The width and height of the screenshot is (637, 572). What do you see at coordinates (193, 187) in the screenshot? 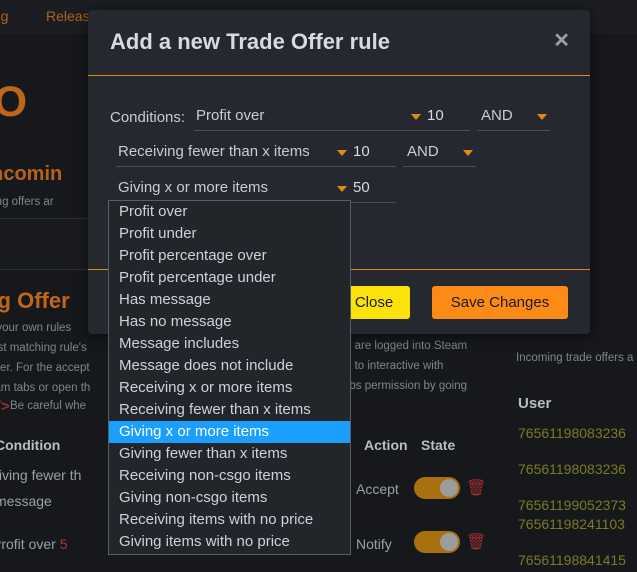
I see `condition-select-3-value: Giving x or more items` at bounding box center [193, 187].